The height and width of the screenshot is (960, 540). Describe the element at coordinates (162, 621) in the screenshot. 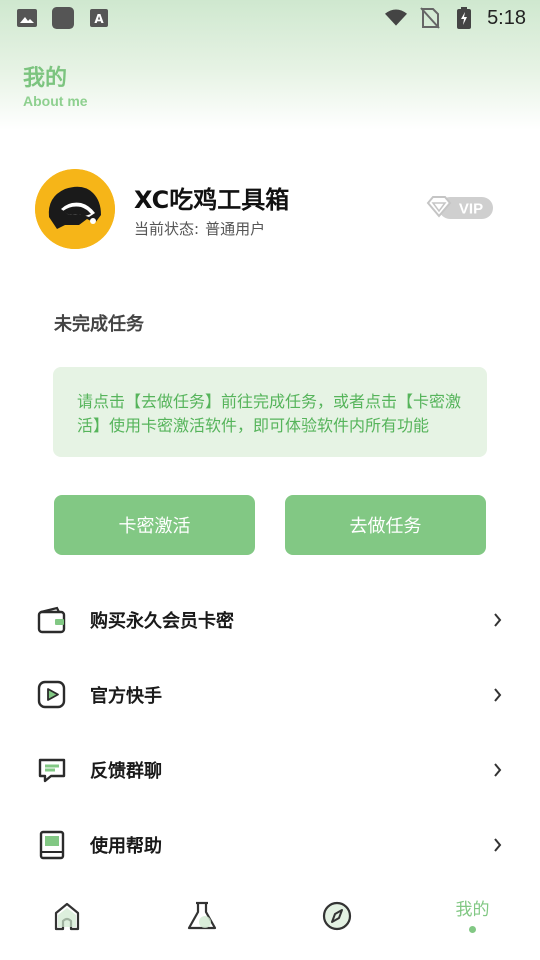

I see `menu-item-label: 购买永久会员卡密` at that location.